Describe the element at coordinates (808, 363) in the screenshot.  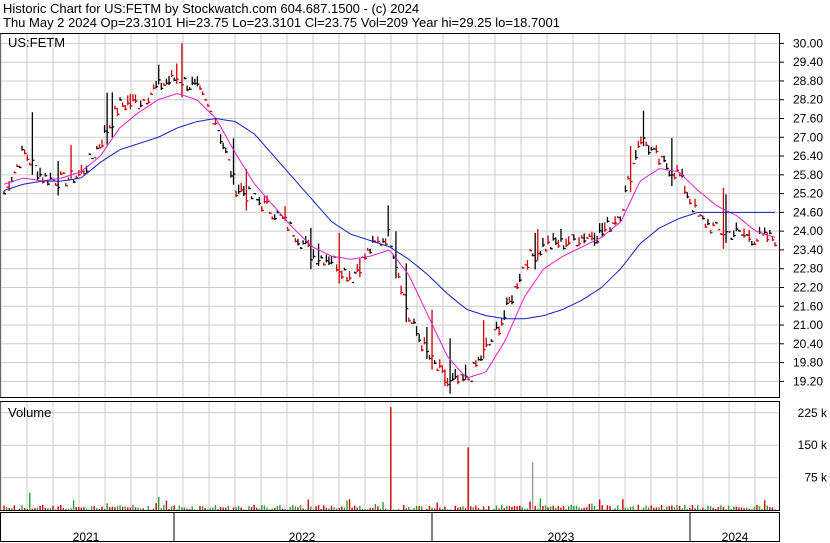
I see `price-tick-label: 19.80` at that location.